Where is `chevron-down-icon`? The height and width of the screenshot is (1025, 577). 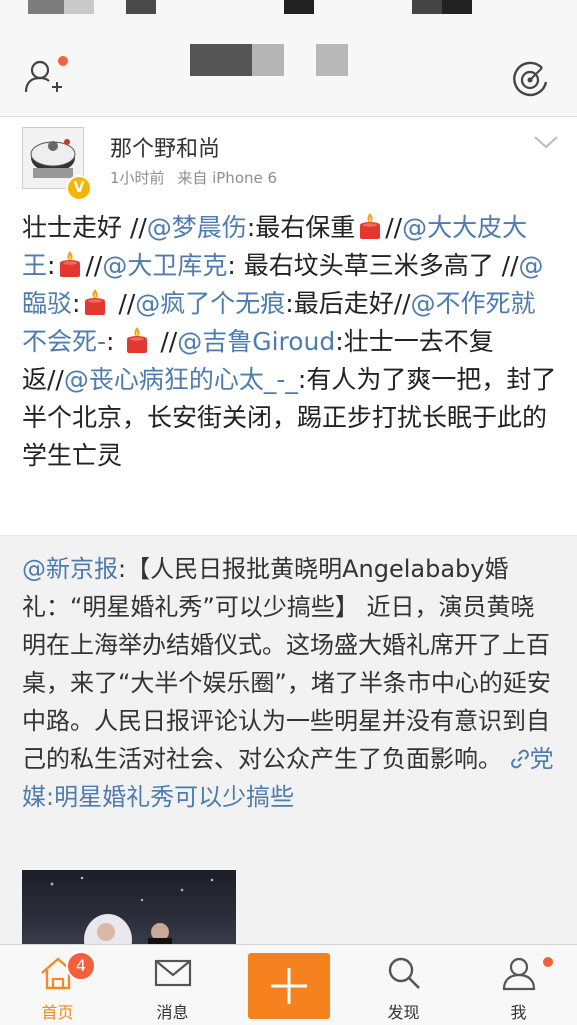 chevron-down-icon is located at coordinates (546, 142).